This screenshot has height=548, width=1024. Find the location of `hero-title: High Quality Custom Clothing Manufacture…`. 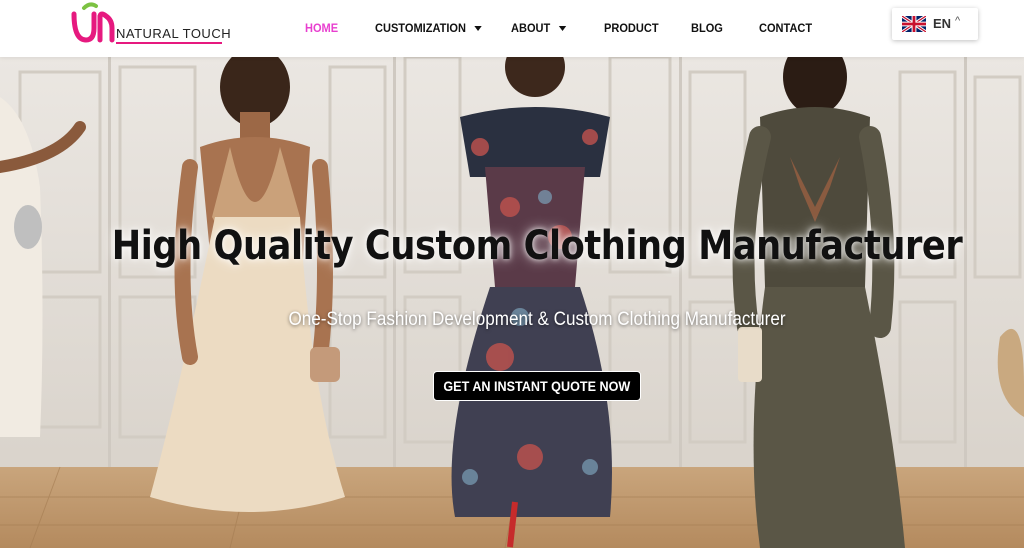

hero-title: High Quality Custom Clothing Manufacture… is located at coordinates (537, 246).